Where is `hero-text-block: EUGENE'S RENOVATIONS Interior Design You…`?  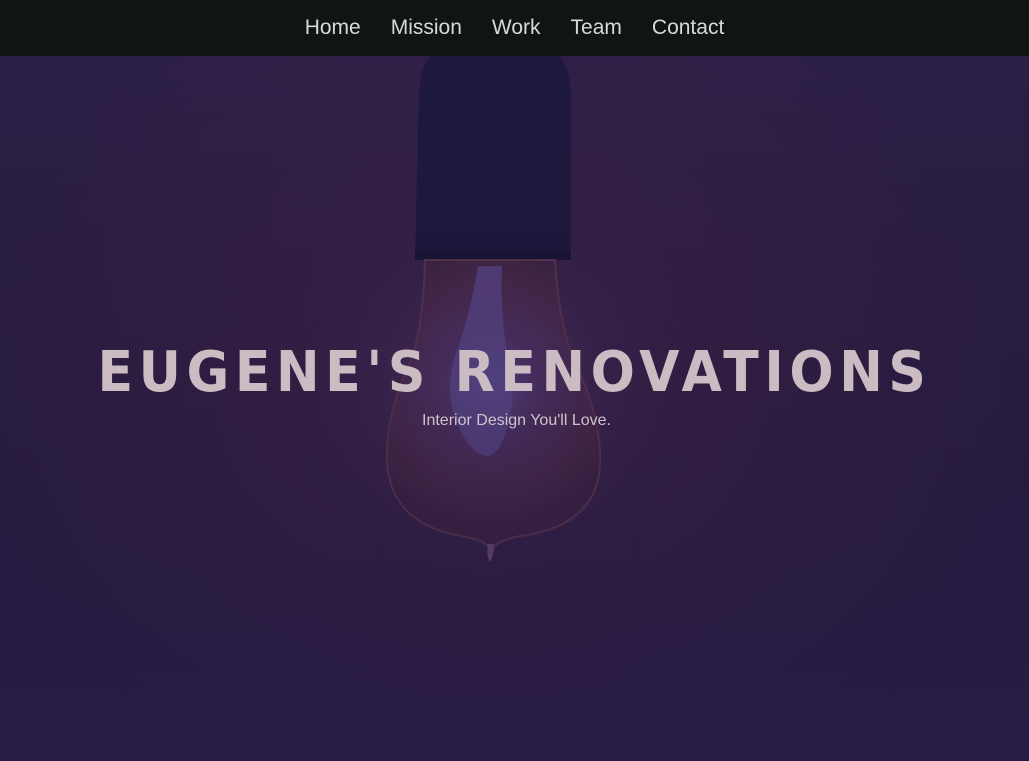
hero-text-block: EUGENE'S RENOVATIONS Interior Design You… is located at coordinates (514, 386).